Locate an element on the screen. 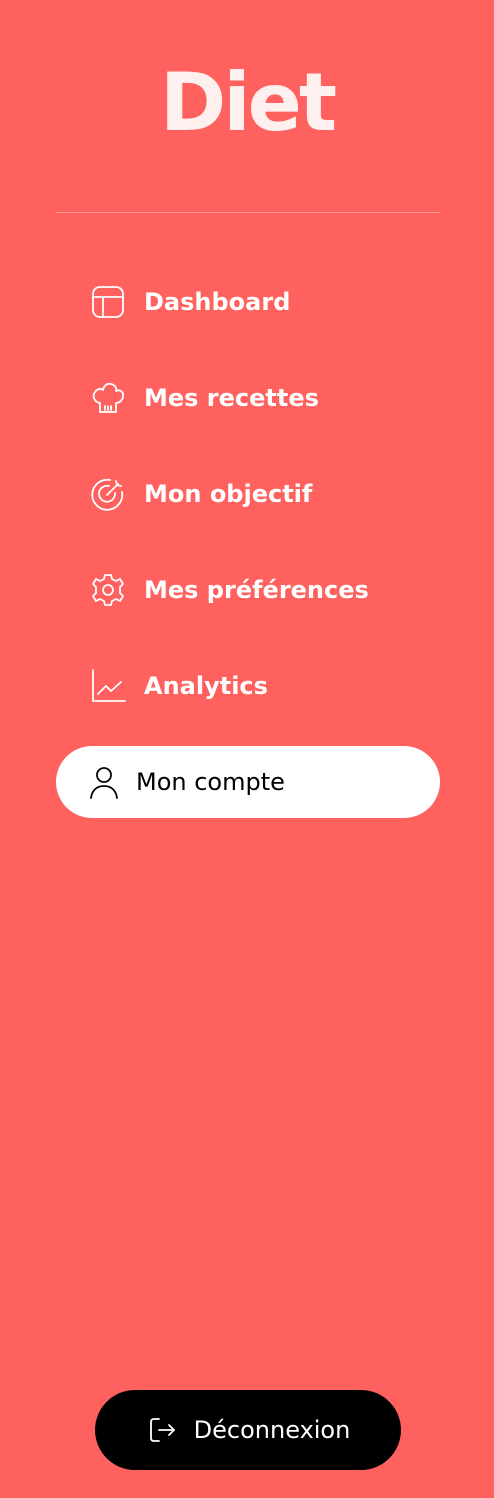 This screenshot has height=1498, width=494. nav-item-mon-objectif: Mon objectif is located at coordinates (248, 494).